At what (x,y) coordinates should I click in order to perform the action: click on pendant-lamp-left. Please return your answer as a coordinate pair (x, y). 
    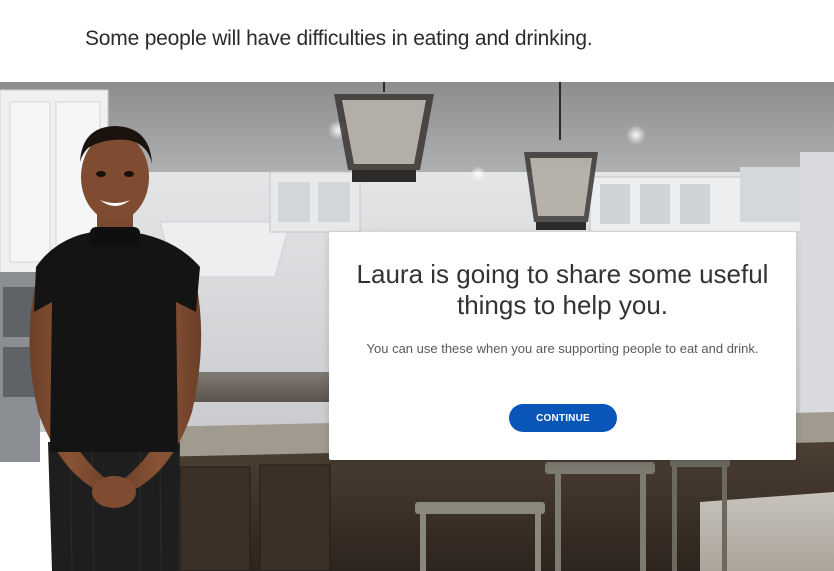
    Looking at the image, I should click on (384, 132).